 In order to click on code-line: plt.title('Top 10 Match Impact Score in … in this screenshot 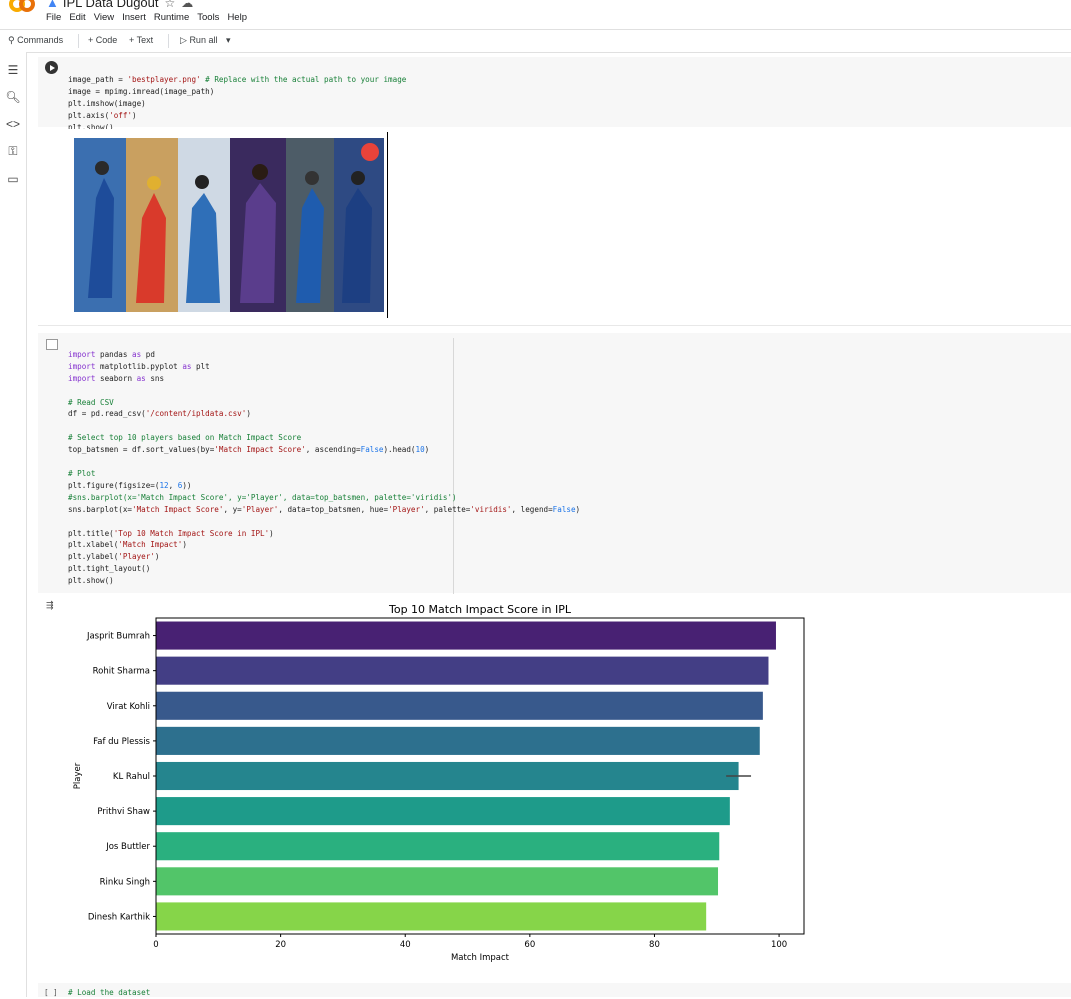, I will do `click(171, 533)`.